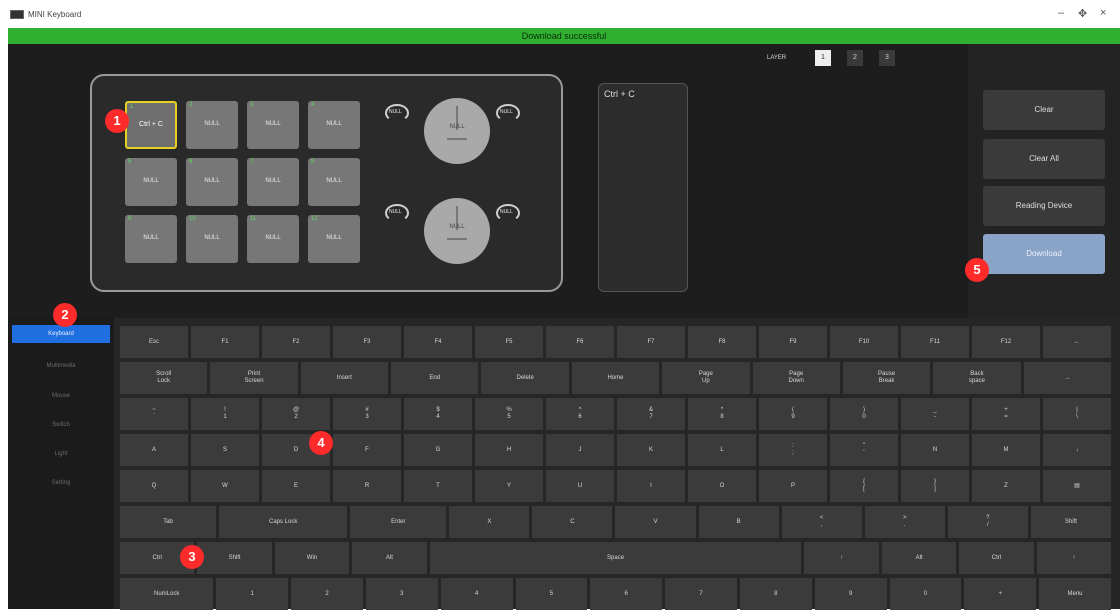 The image size is (1120, 610). What do you see at coordinates (864, 414) in the screenshot?
I see `keyboard-key: ) 0` at bounding box center [864, 414].